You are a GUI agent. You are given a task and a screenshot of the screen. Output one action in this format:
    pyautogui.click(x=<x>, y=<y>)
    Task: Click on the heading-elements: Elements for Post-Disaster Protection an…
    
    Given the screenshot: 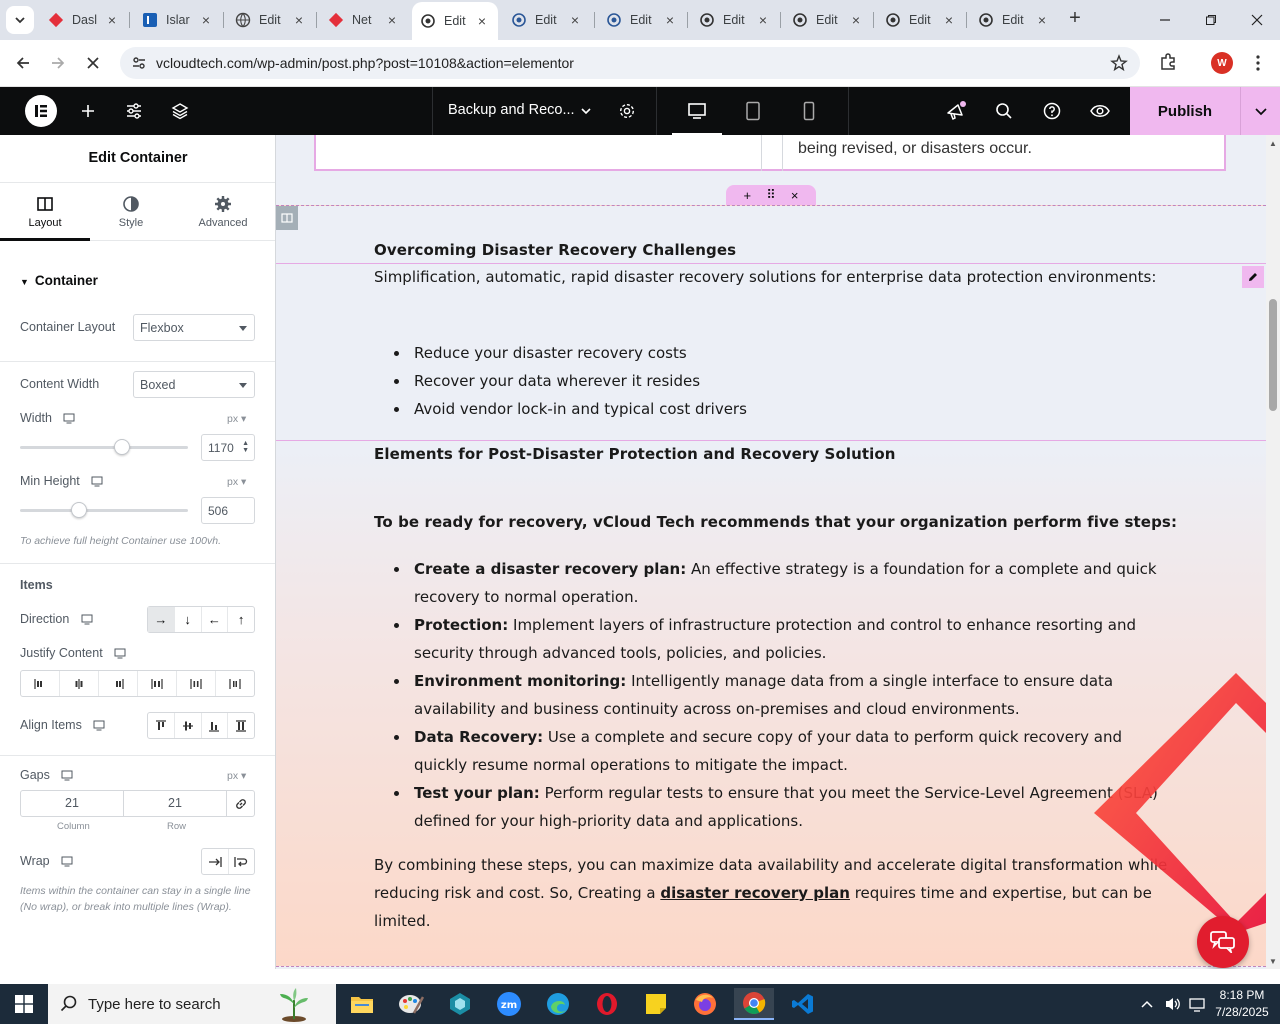 What is the action you would take?
    pyautogui.click(x=635, y=454)
    